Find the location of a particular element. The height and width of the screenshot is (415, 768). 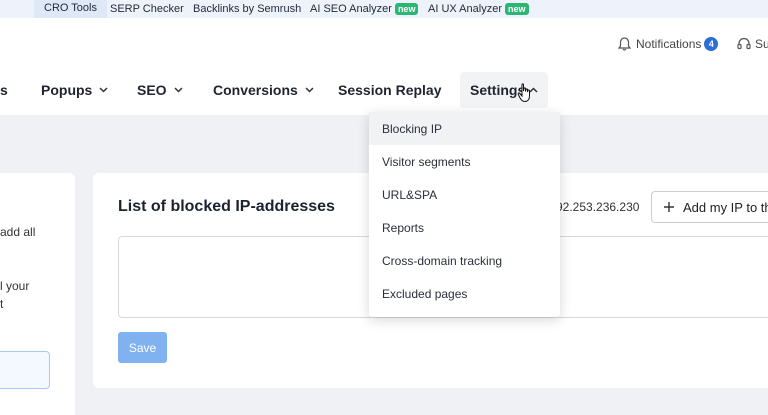

tool-label: SERP Checker is located at coordinates (147, 8).